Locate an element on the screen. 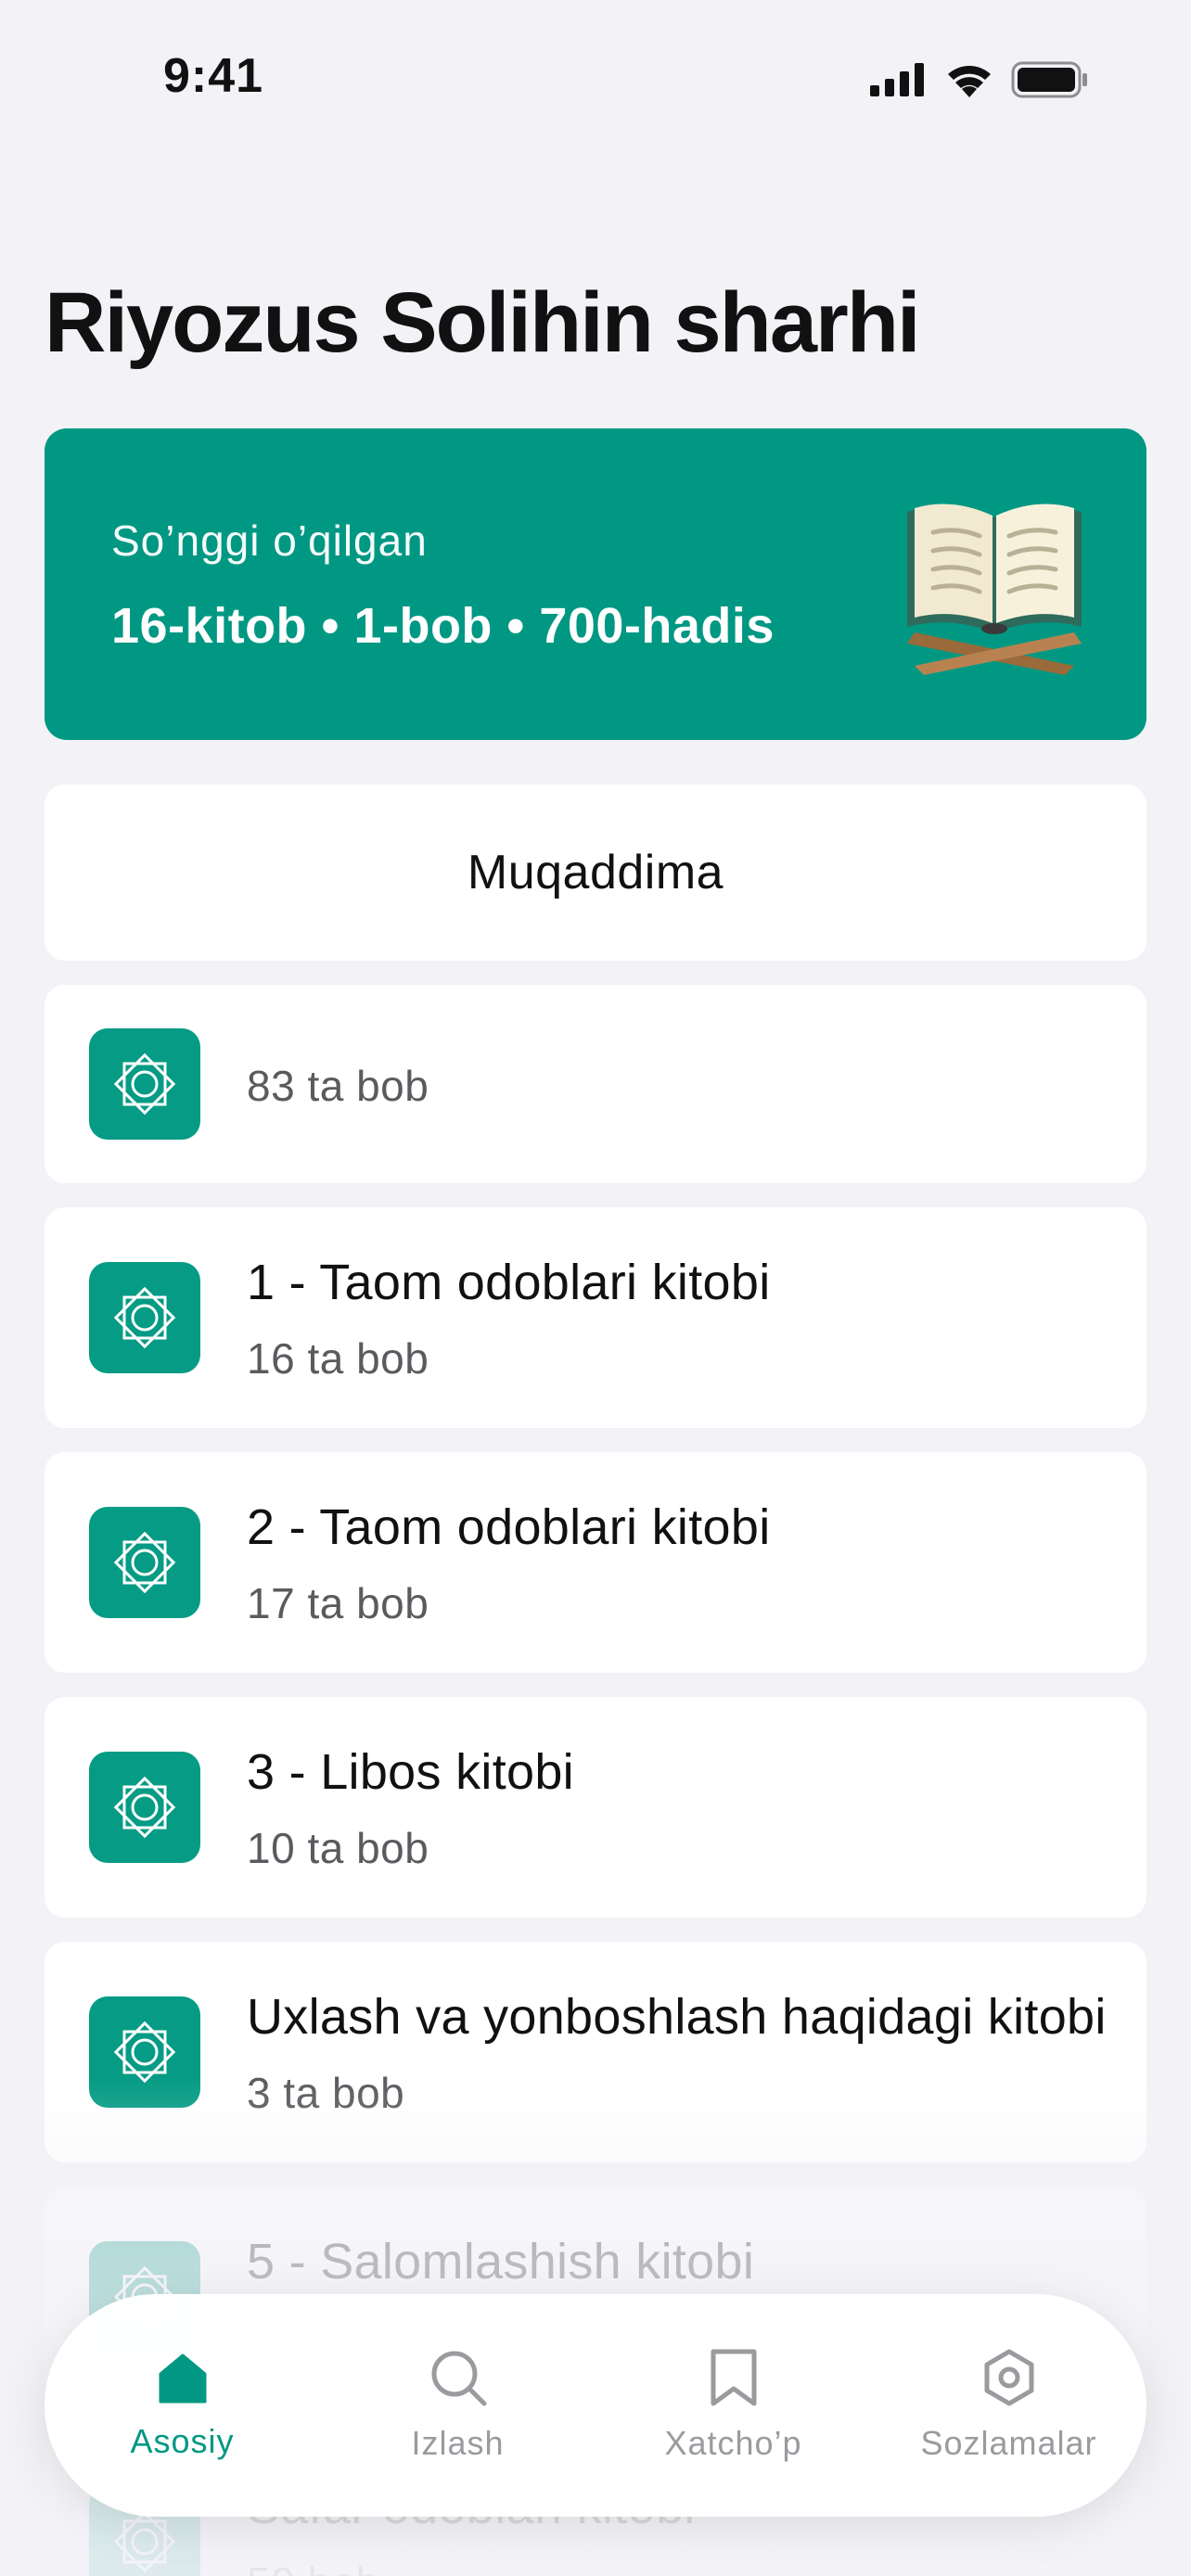  book-chapter-count: 16 ta bob is located at coordinates (338, 1358).